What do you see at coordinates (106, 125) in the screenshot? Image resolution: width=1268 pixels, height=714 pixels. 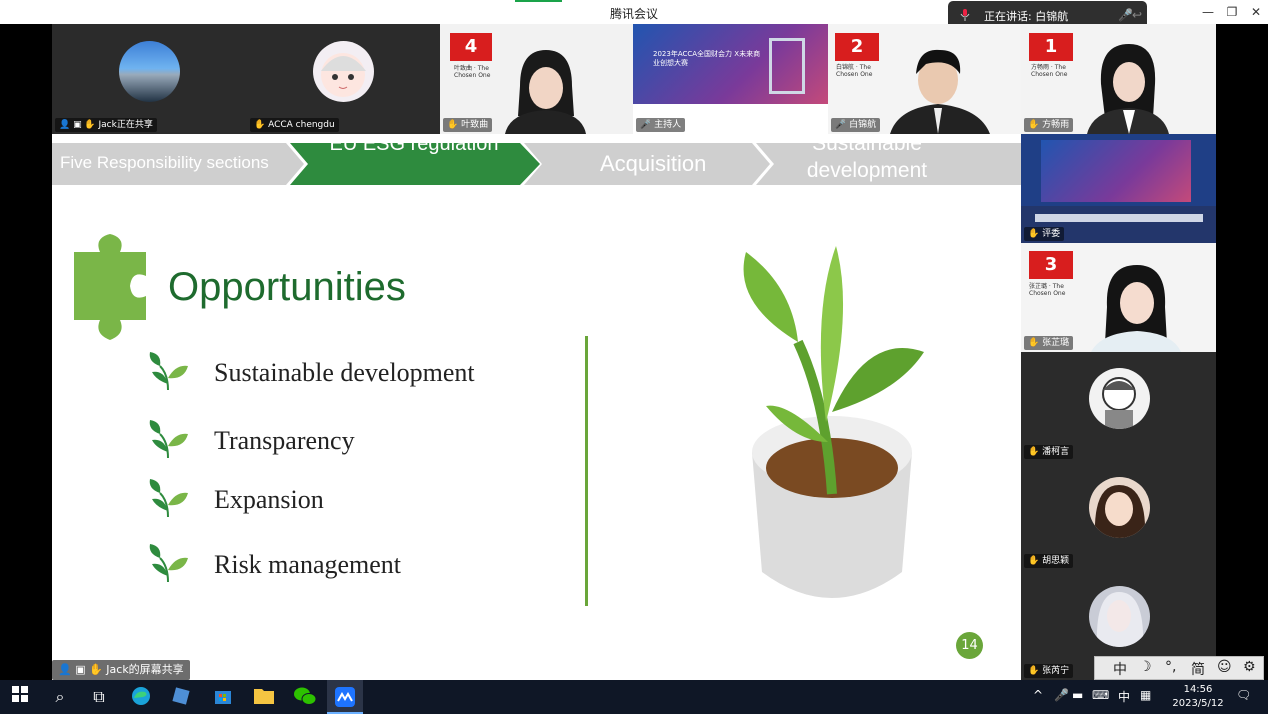 I see `participant-label: 👤 ▣ ✋ Jack正在共享` at bounding box center [106, 125].